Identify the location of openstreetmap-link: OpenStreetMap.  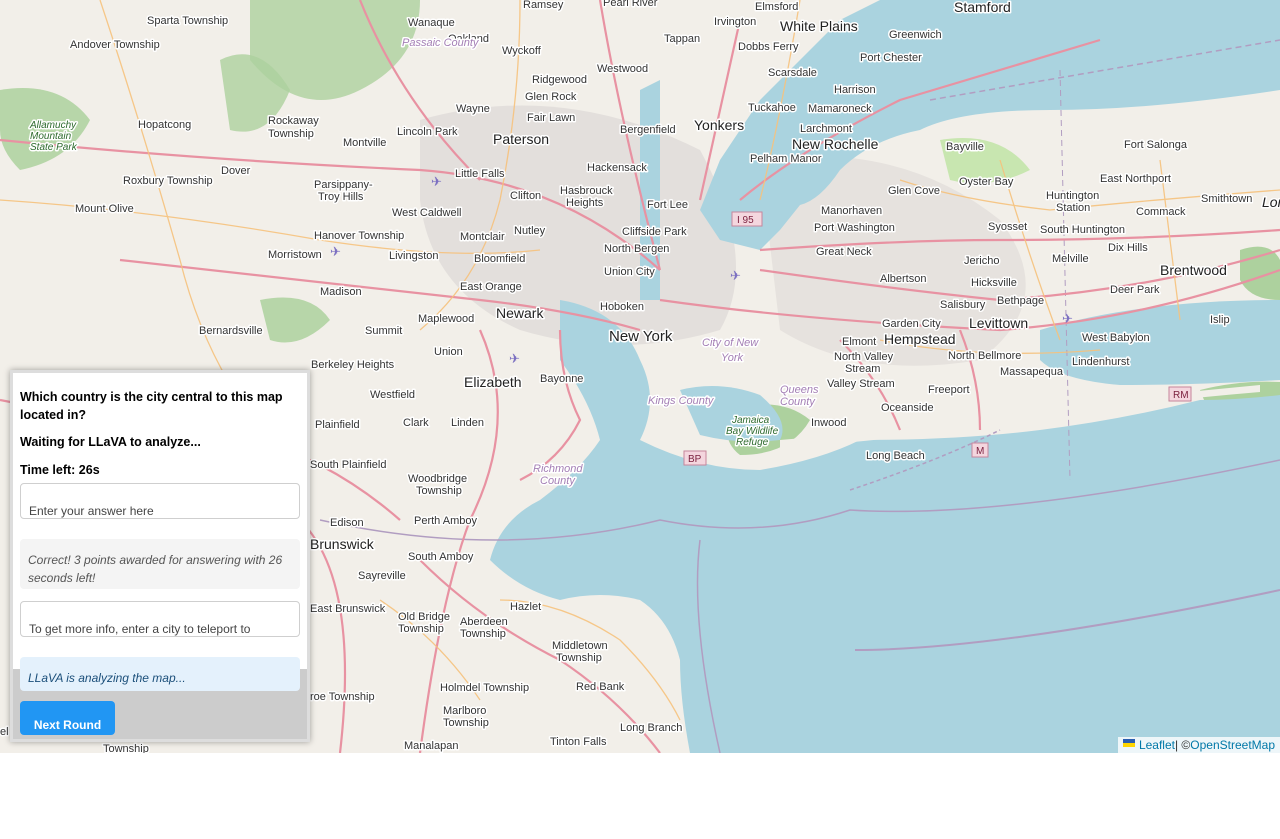
(1232, 745).